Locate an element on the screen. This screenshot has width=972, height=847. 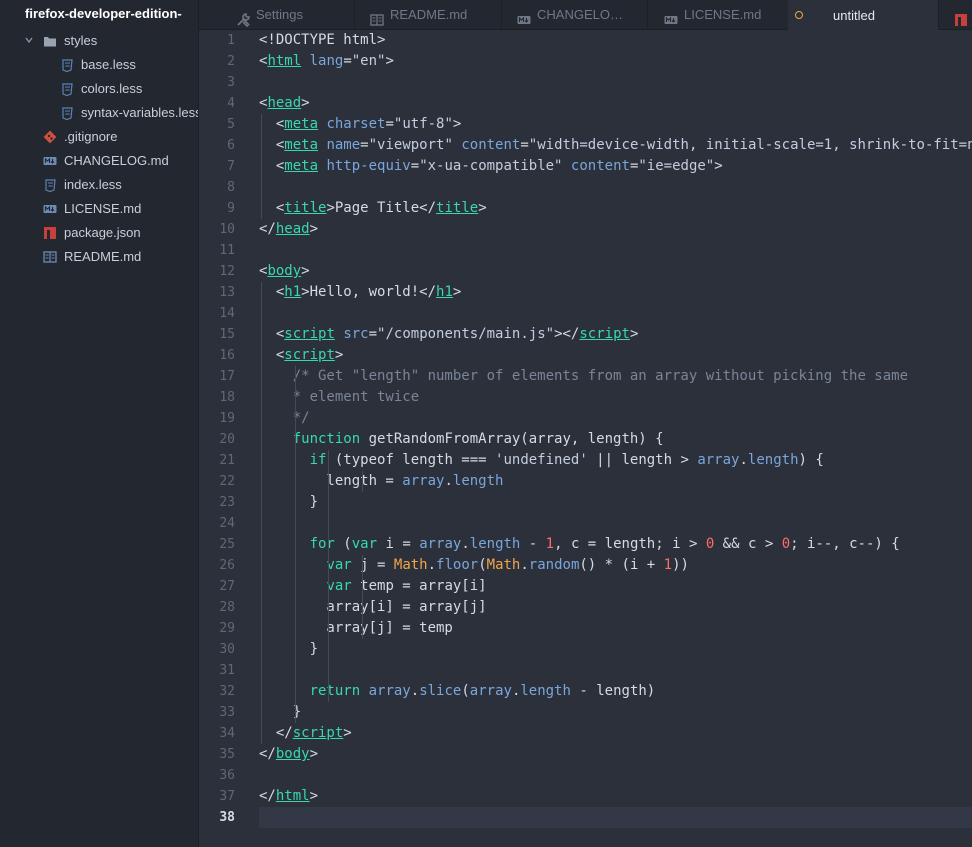
modified-dot-icon is located at coordinates (799, 15).